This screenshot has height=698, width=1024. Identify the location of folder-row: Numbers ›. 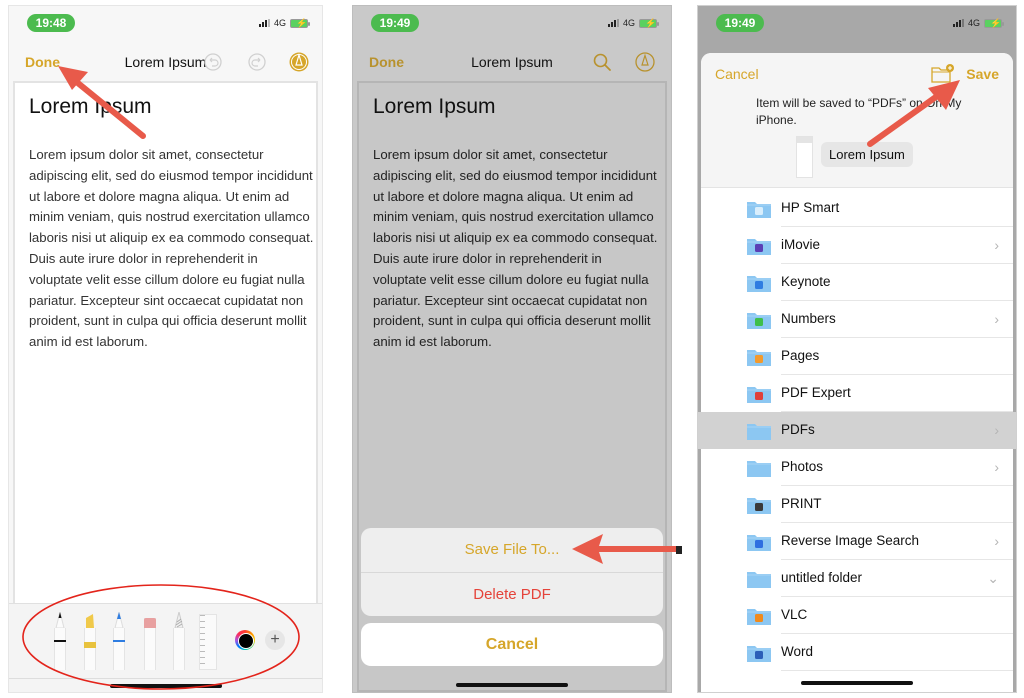
(857, 319).